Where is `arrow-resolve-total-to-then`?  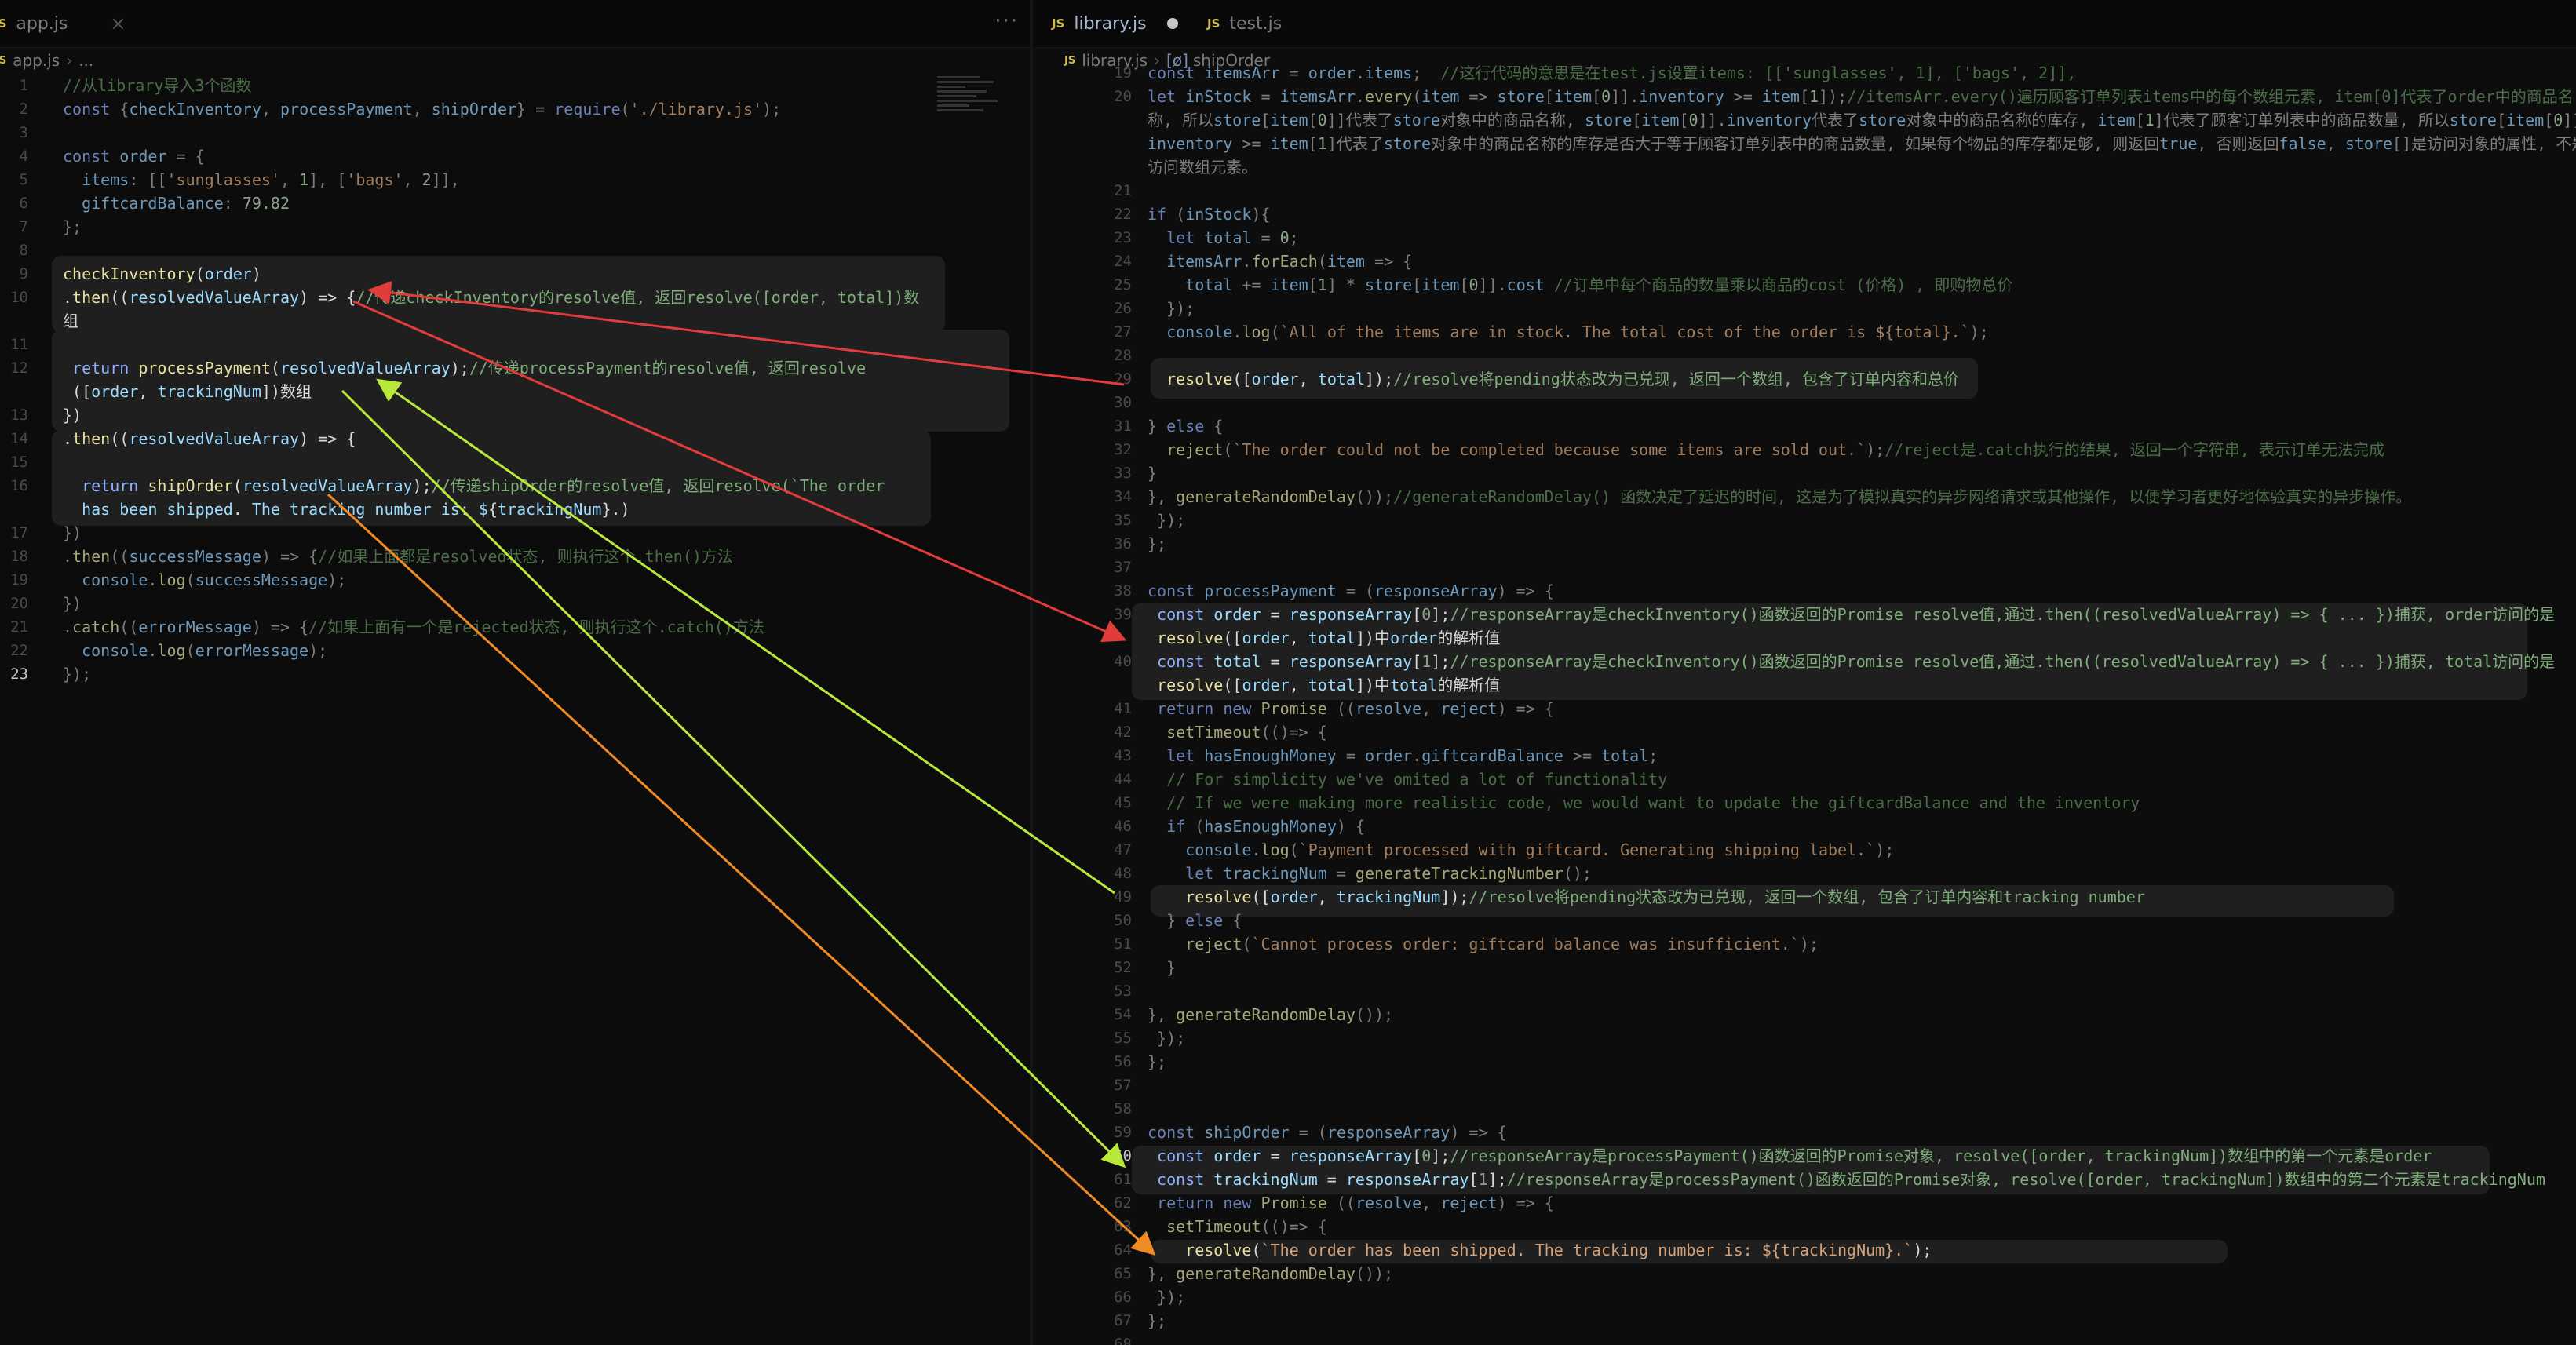
arrow-resolve-total-to-then is located at coordinates (746, 333).